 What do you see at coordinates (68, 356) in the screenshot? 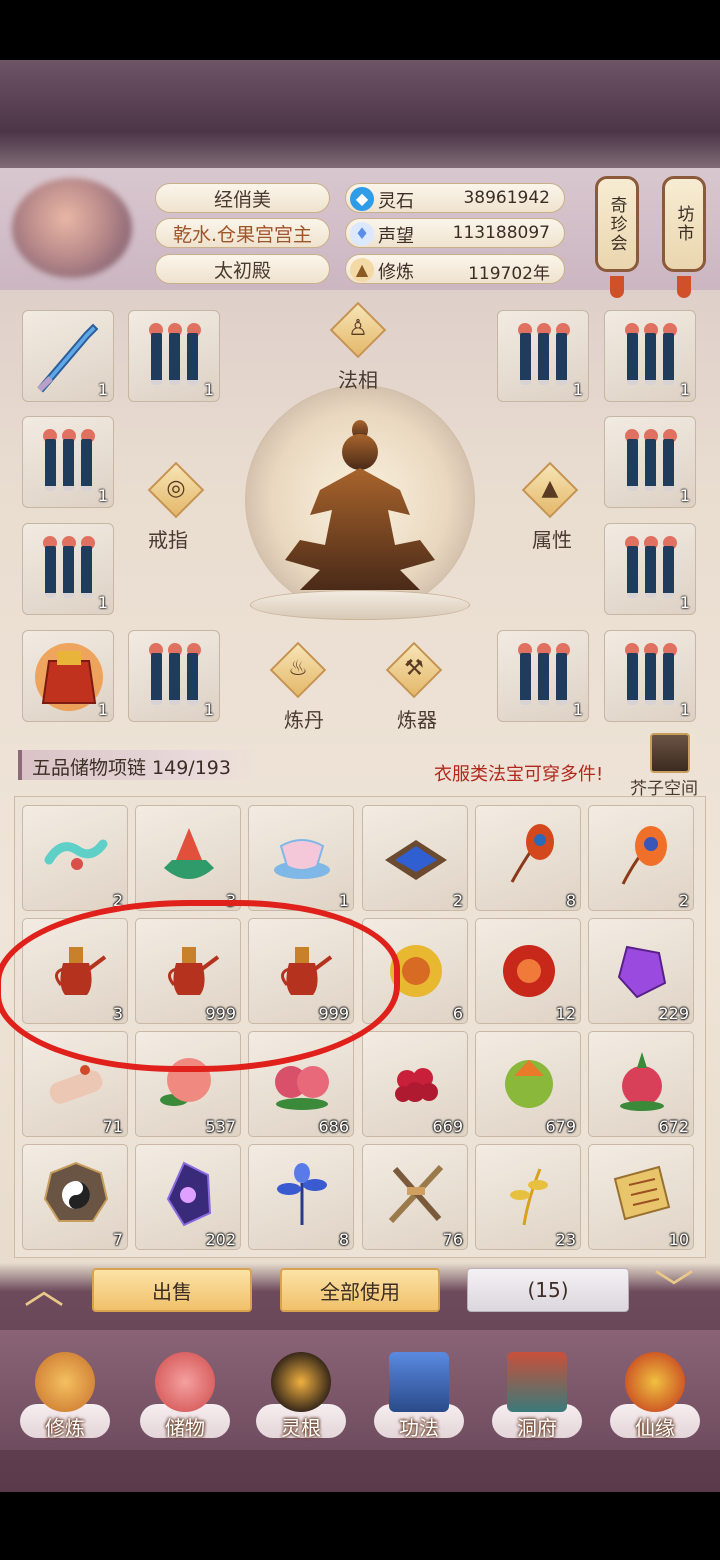
I see `equip-slot-weapon: 1` at bounding box center [68, 356].